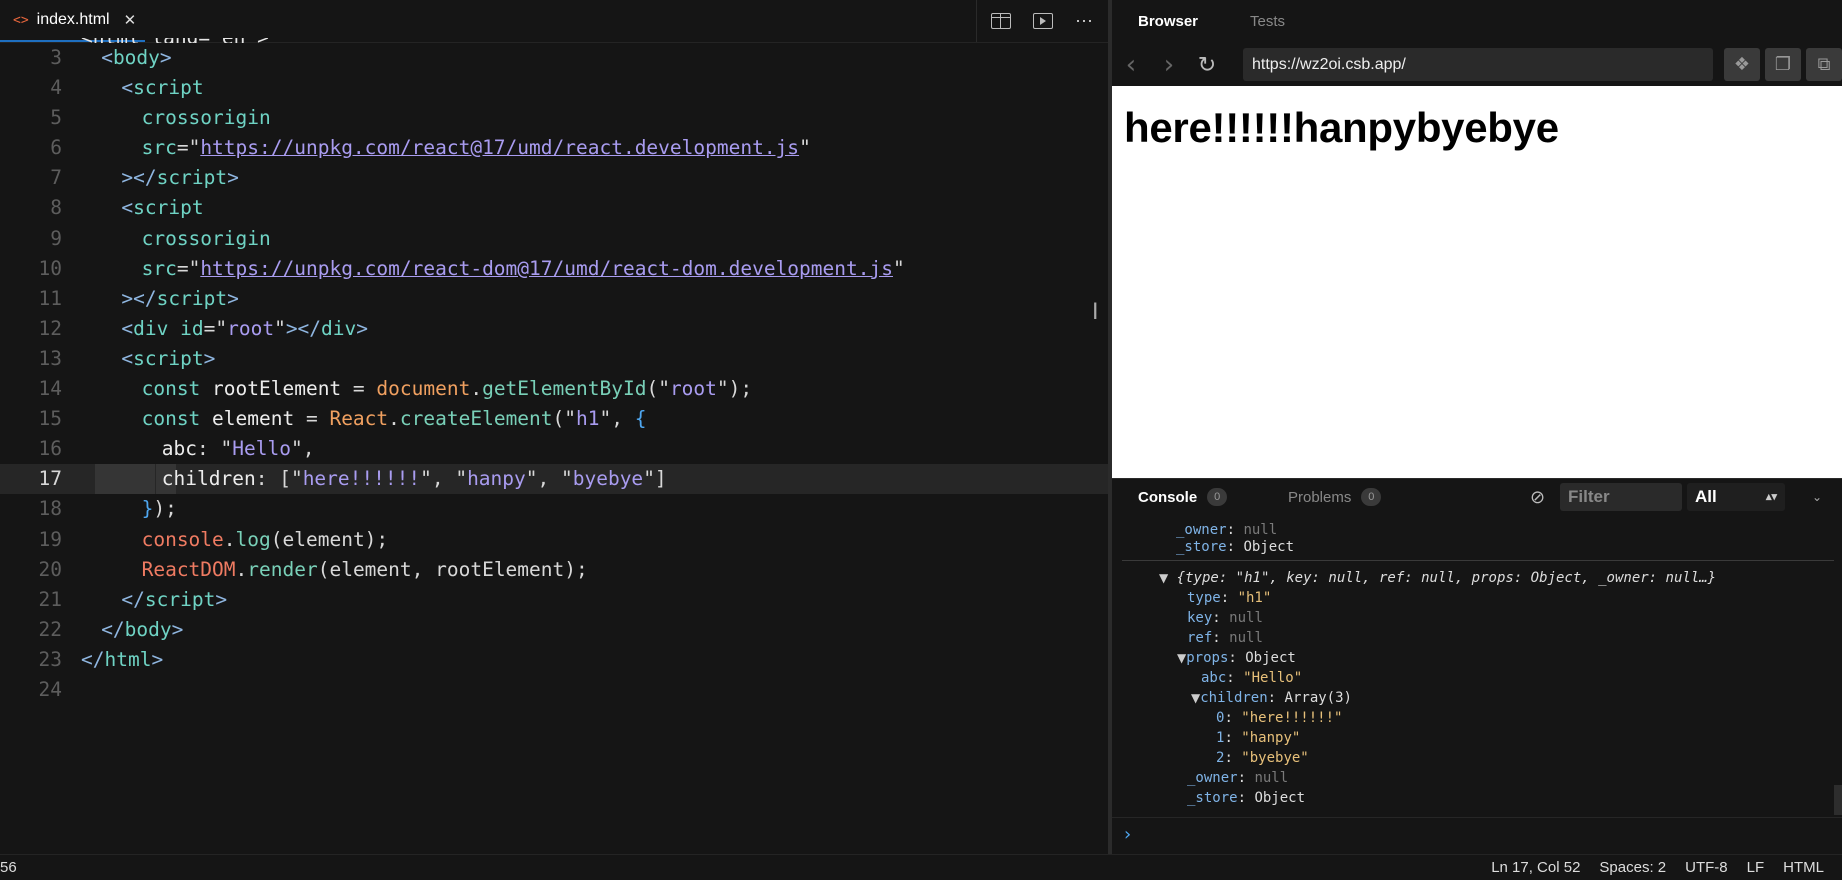 This screenshot has width=1842, height=880. Describe the element at coordinates (56, 88) in the screenshot. I see `line-number: 4` at that location.